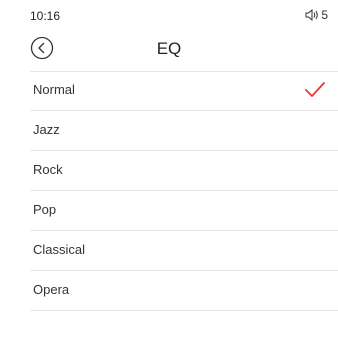  Describe the element at coordinates (48, 169) in the screenshot. I see `eq-option-label: Rock` at that location.